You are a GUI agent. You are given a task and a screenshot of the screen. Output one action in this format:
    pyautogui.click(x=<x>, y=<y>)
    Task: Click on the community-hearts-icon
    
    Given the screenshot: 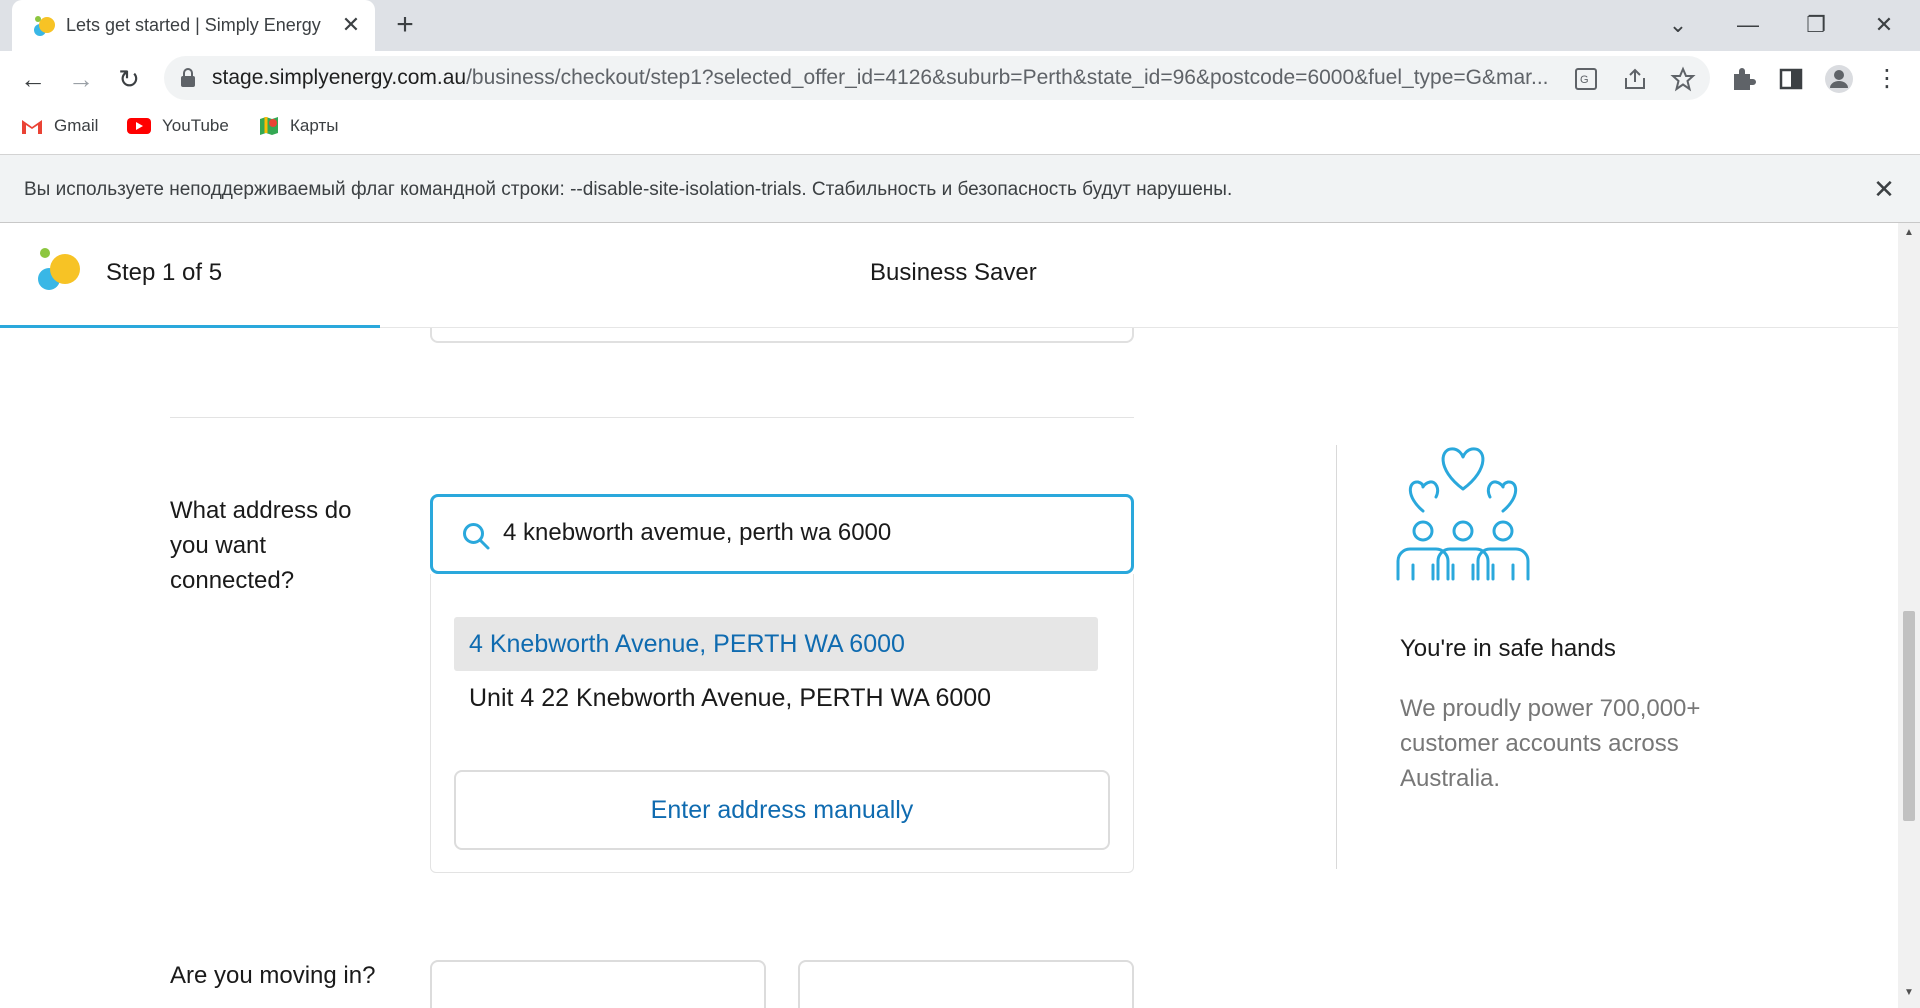 What is the action you would take?
    pyautogui.click(x=1463, y=514)
    